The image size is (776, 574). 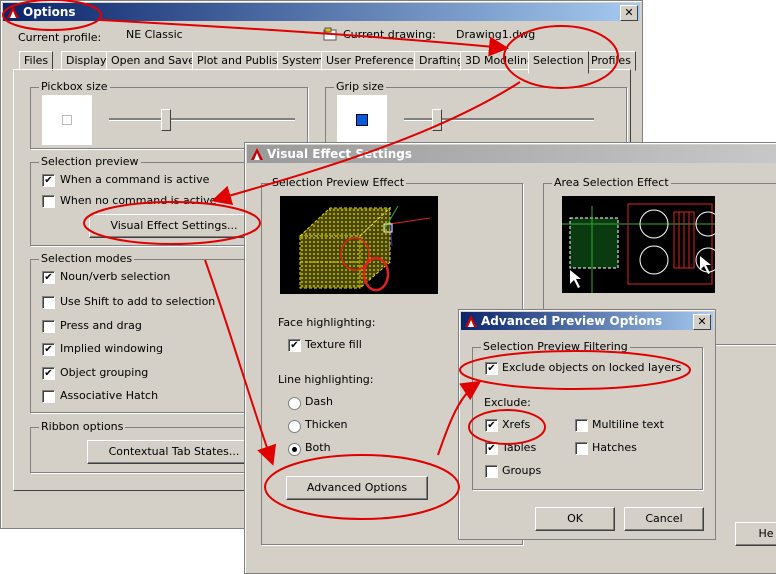 I want to click on press-and-drag-label: Press and drag, so click(x=101, y=325).